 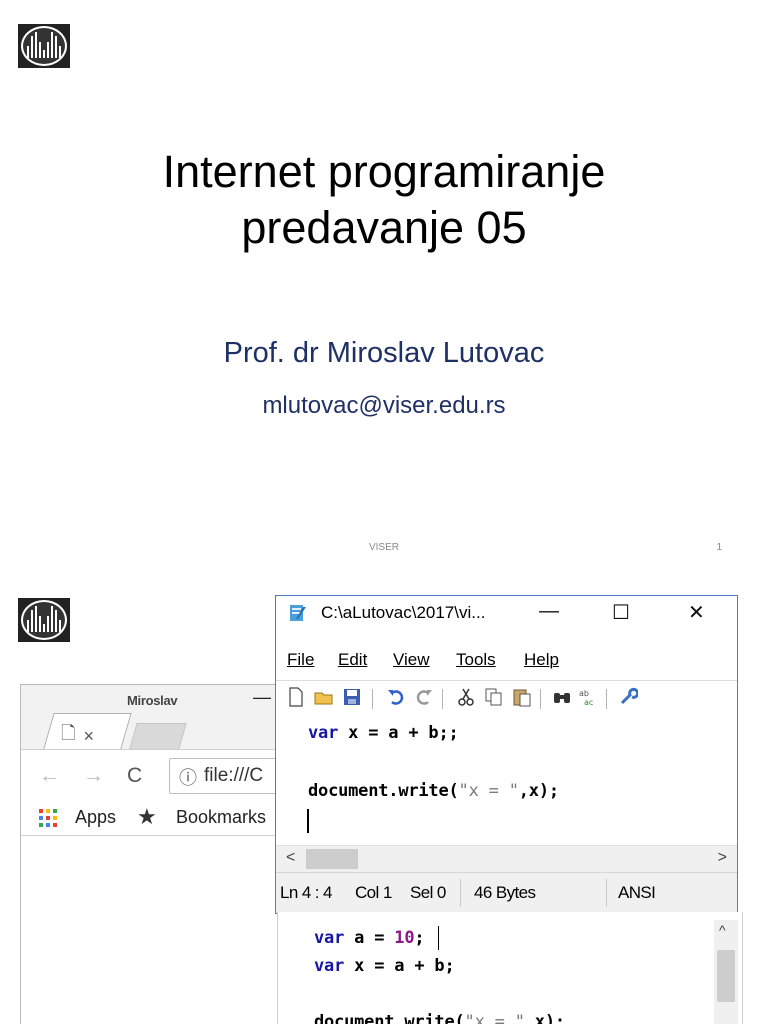 I want to click on goto-wrench-icon, so click(x=628, y=697).